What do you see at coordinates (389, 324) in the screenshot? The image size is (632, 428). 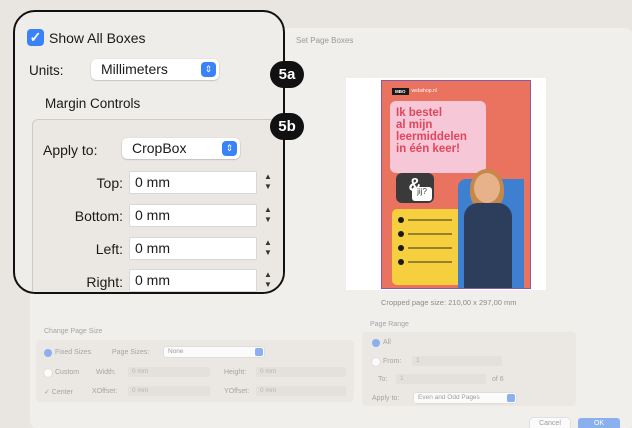 I see `page-range-title: Page Range` at bounding box center [389, 324].